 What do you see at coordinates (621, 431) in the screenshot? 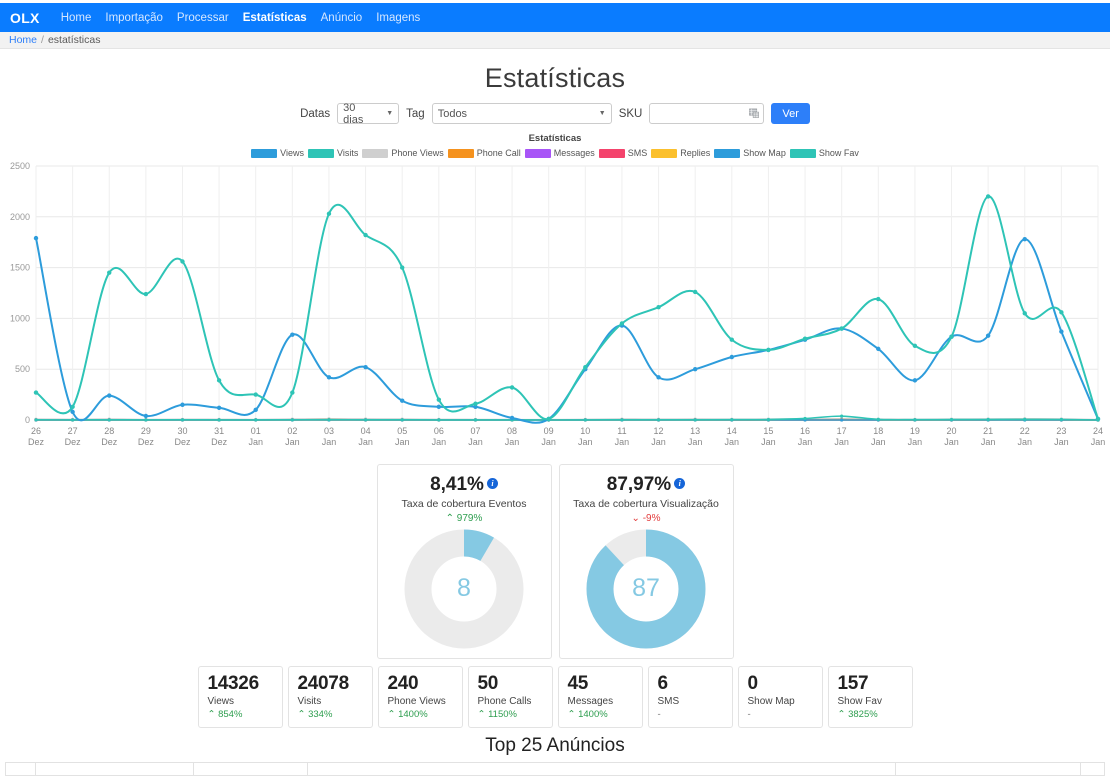
I see `x-axis-tick-day: 11` at bounding box center [621, 431].